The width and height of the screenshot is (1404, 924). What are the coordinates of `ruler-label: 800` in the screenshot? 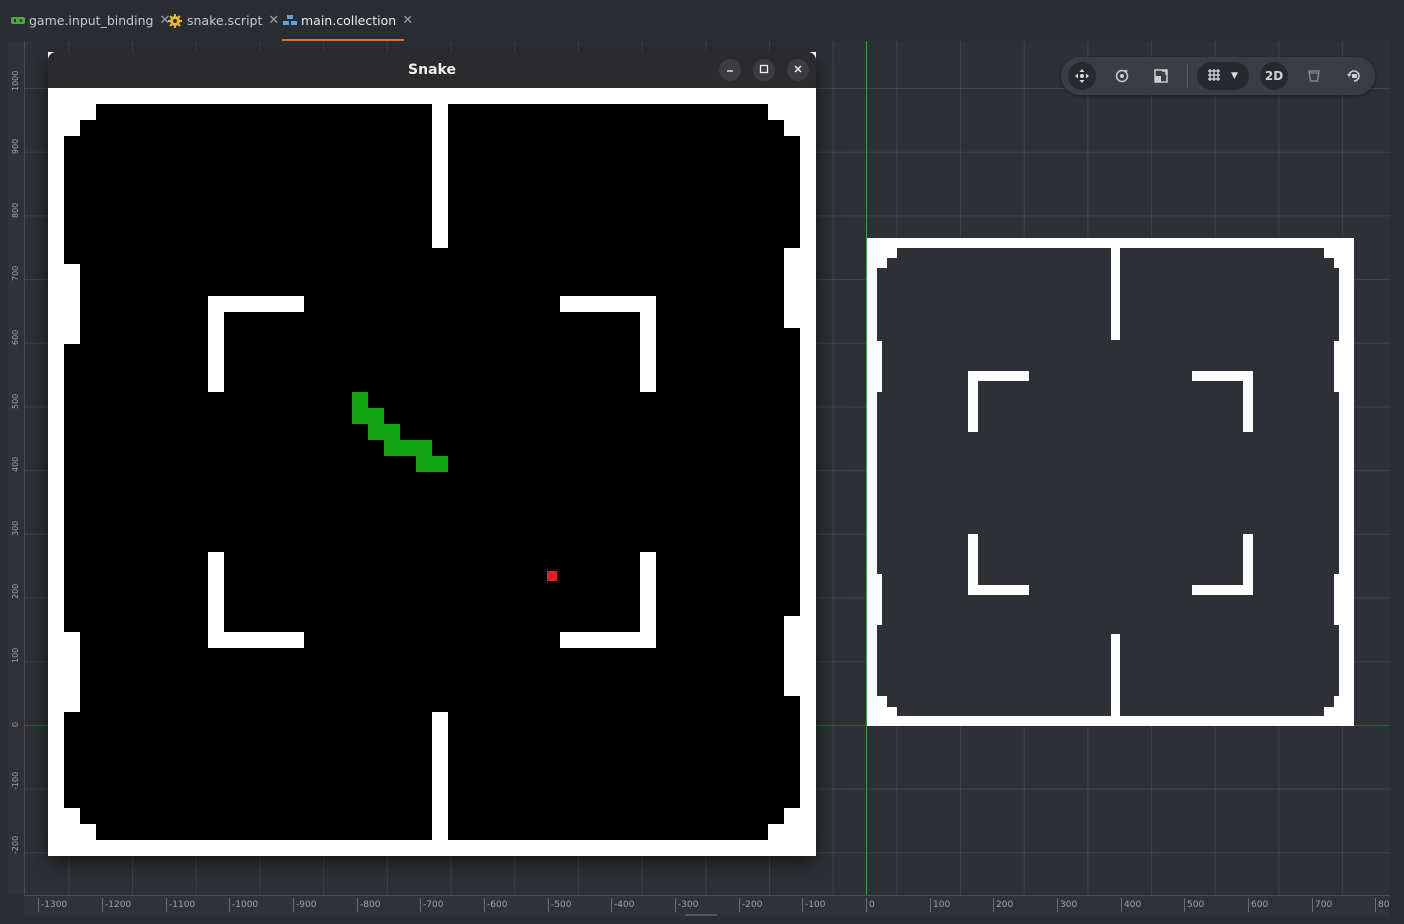 It's located at (15, 210).